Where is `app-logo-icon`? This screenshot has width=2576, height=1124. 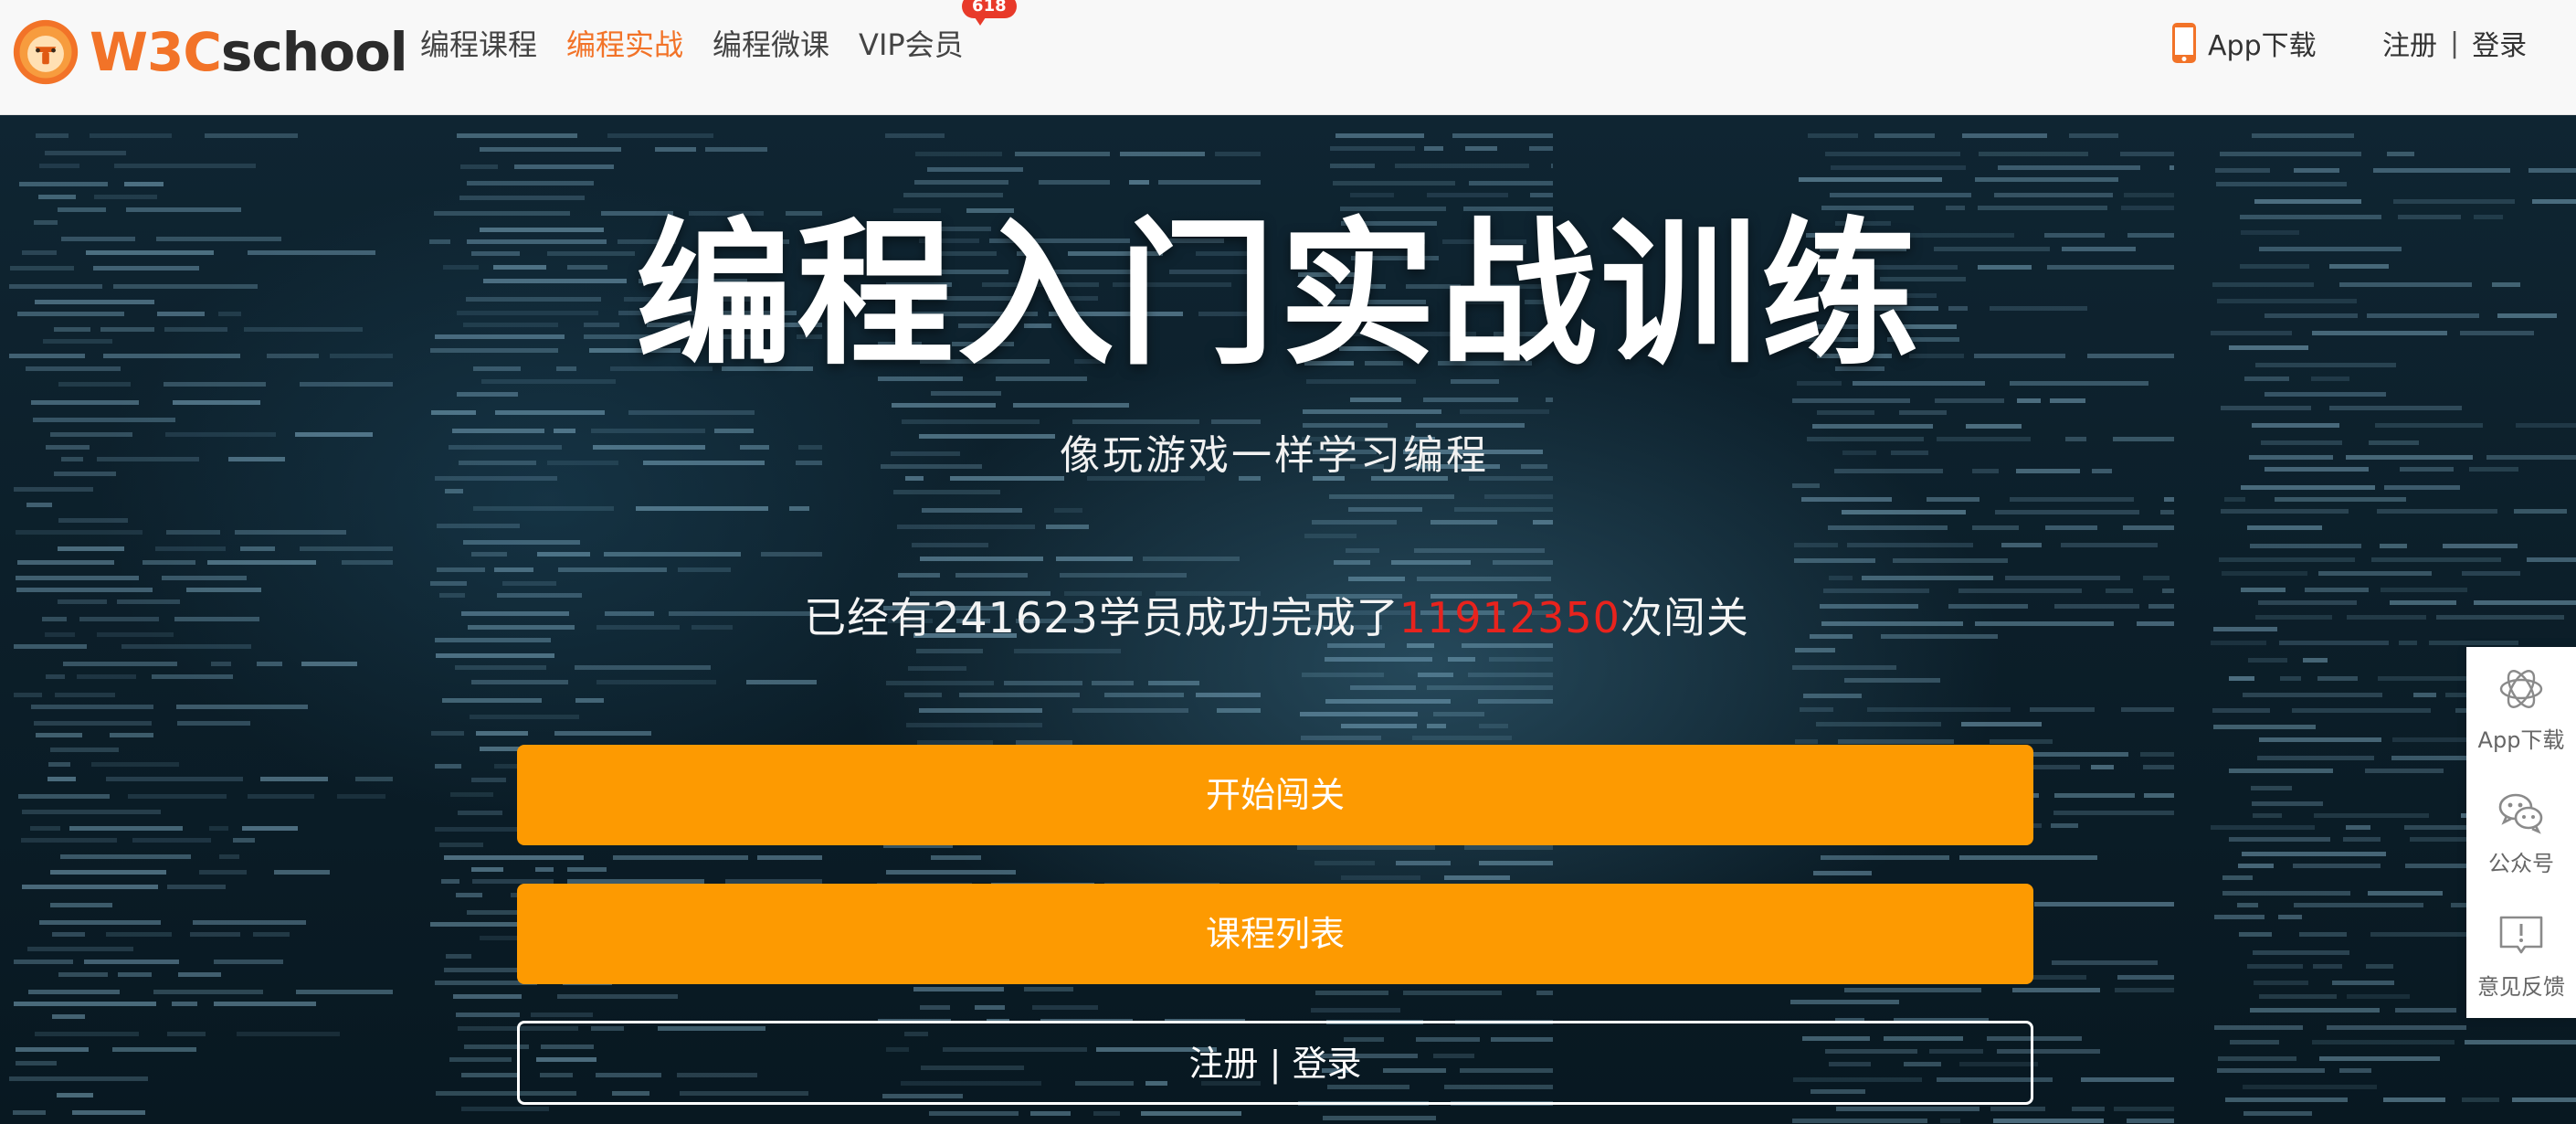 app-logo-icon is located at coordinates (2521, 689).